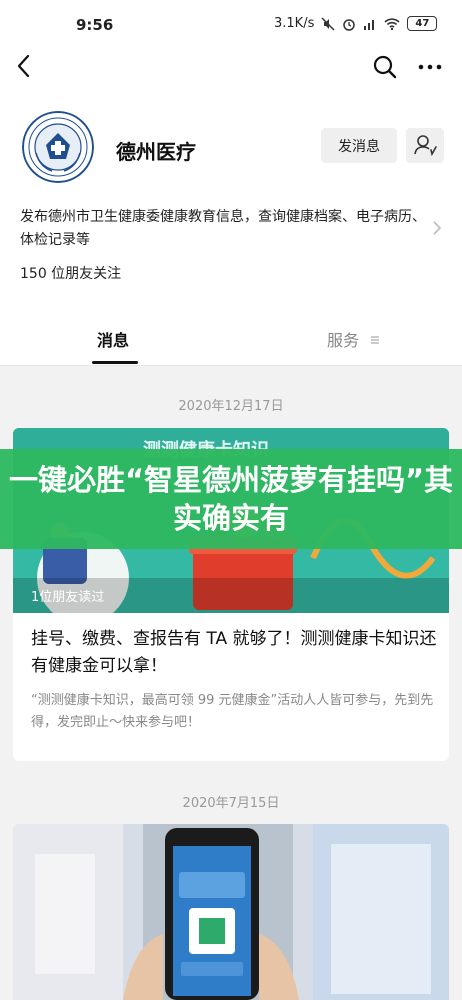 Image resolution: width=462 pixels, height=1000 pixels. I want to click on wifi-icon, so click(392, 23).